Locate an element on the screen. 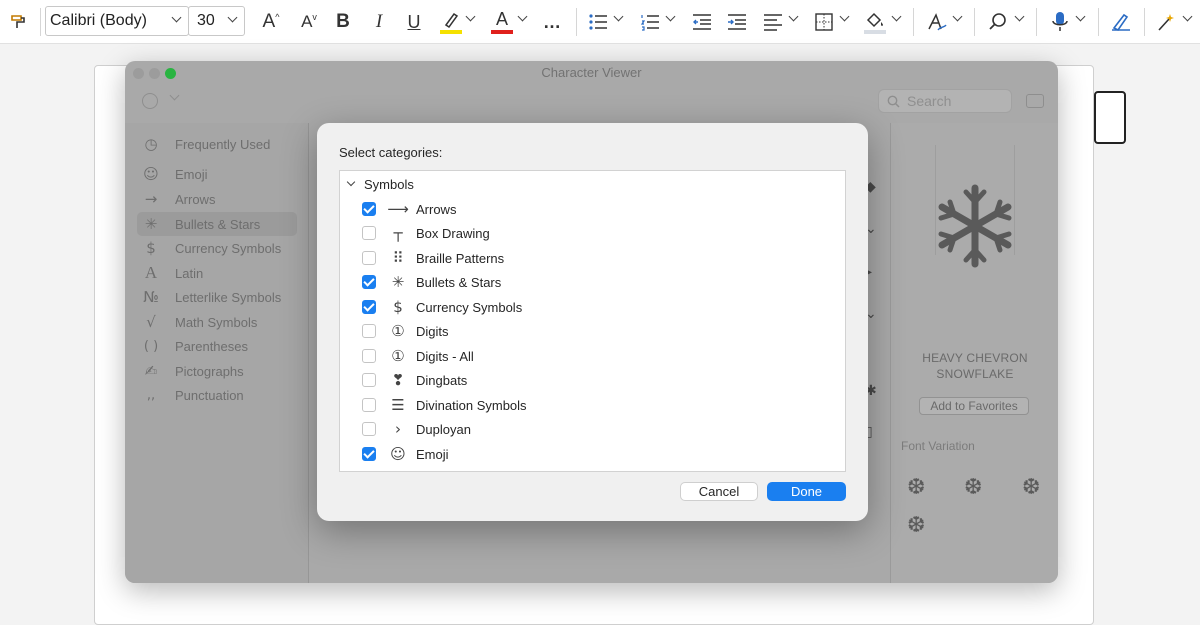 The width and height of the screenshot is (1200, 625). smiley-menu-icon is located at coordinates (150, 101).